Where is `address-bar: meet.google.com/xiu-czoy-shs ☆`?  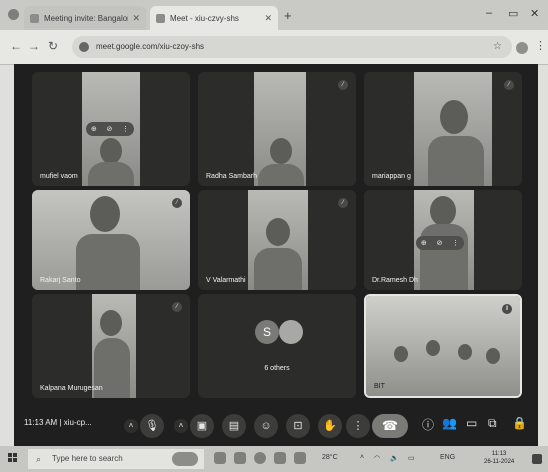
address-bar: meet.google.com/xiu-czoy-shs ☆ is located at coordinates (292, 47).